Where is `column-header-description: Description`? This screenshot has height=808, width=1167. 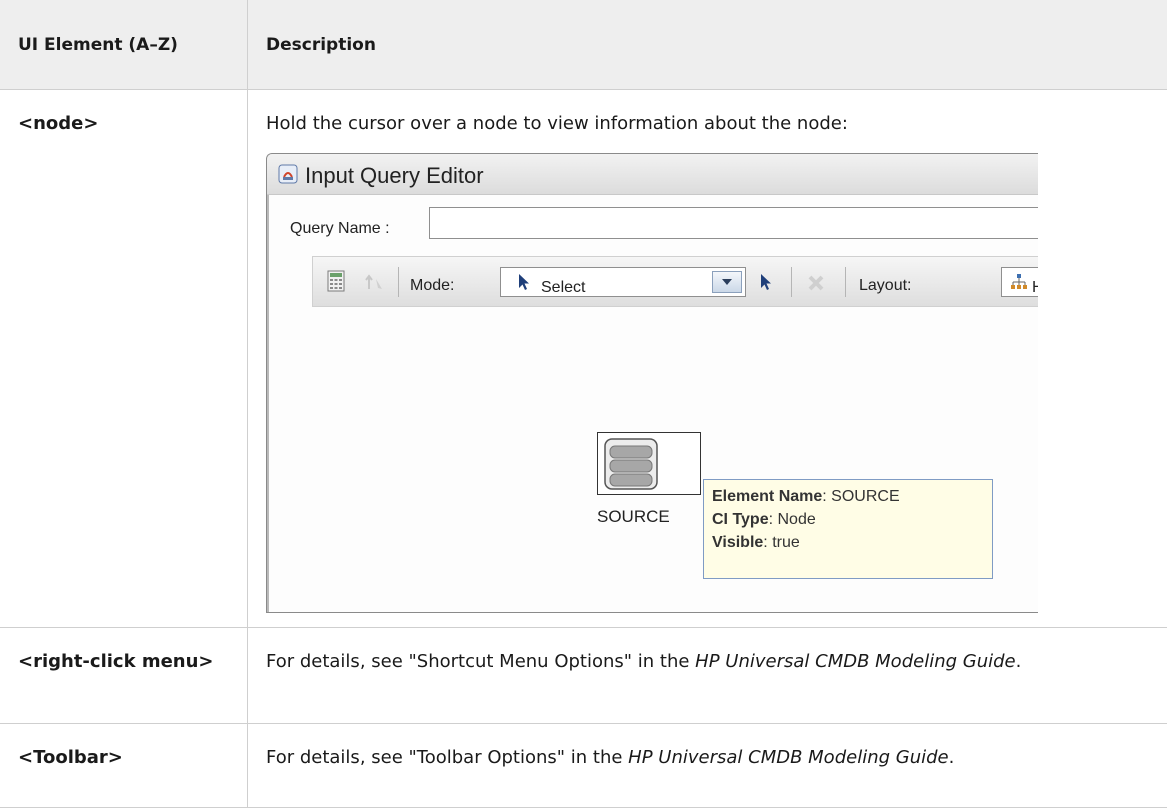
column-header-description: Description is located at coordinates (707, 45).